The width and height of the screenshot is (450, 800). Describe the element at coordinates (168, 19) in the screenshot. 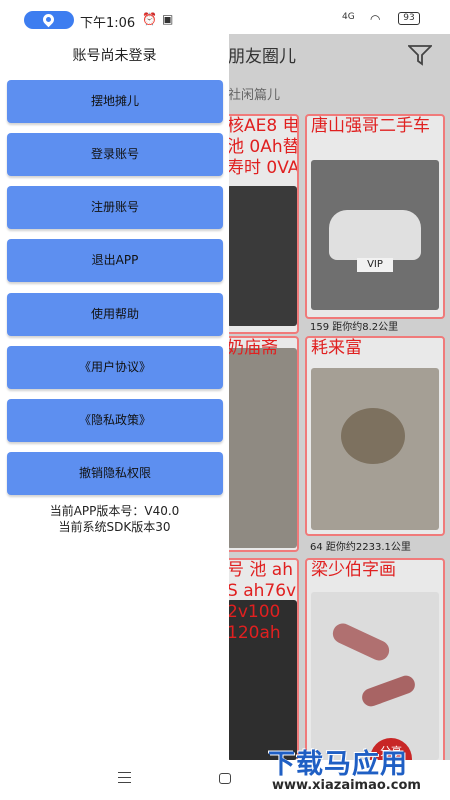

I see `notification-icon: ▣` at that location.